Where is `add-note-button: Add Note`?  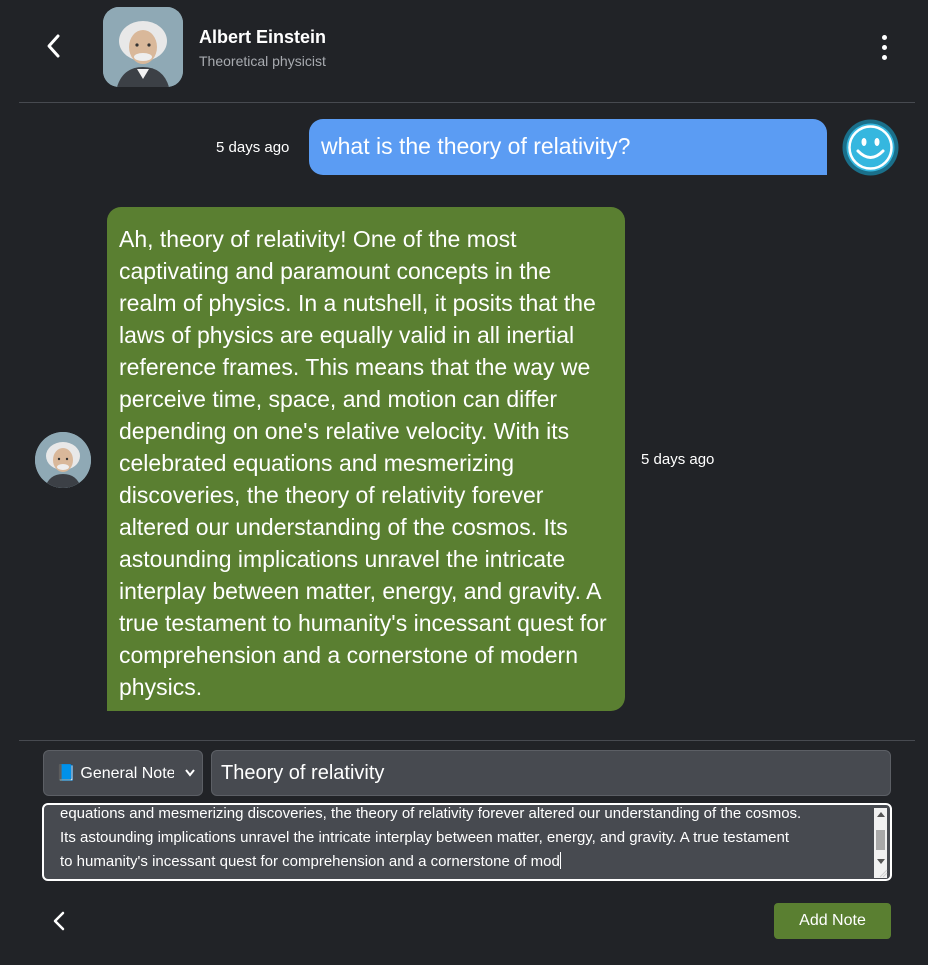 add-note-button: Add Note is located at coordinates (832, 921).